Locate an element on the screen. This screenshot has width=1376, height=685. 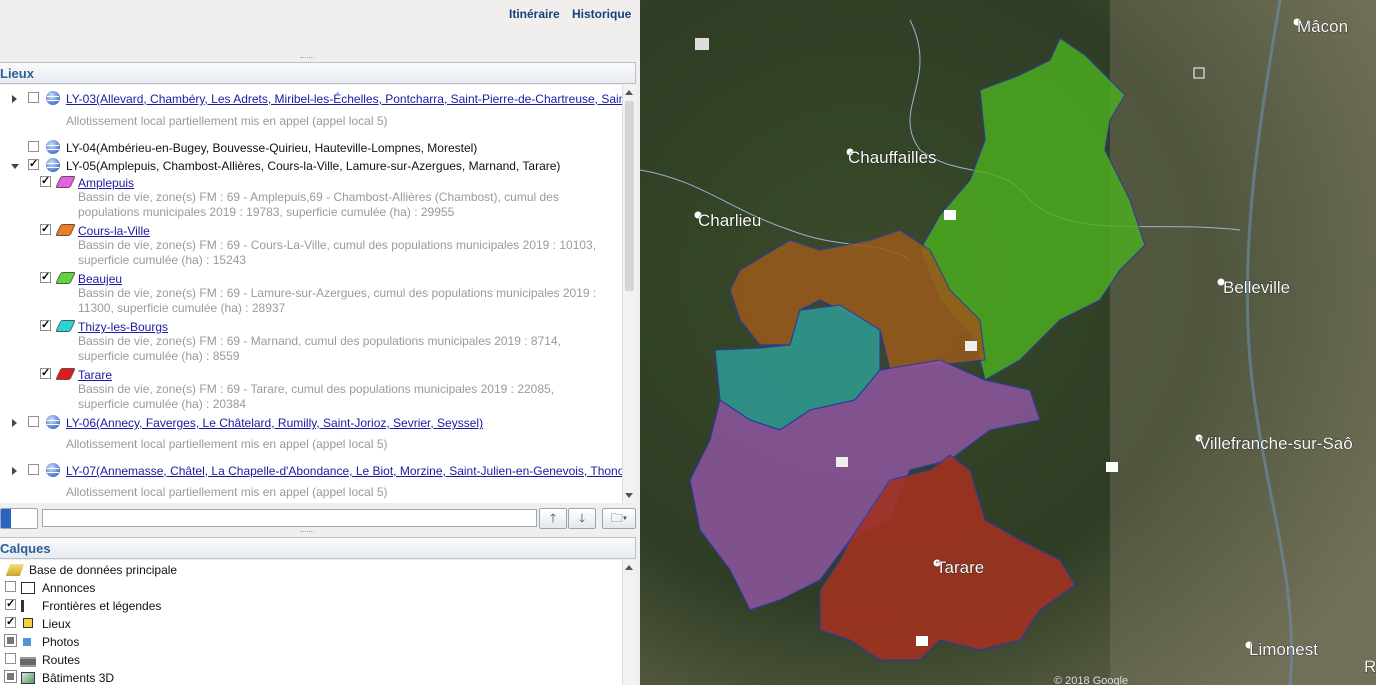
item-label: Cours-la-Ville is located at coordinates (114, 231).